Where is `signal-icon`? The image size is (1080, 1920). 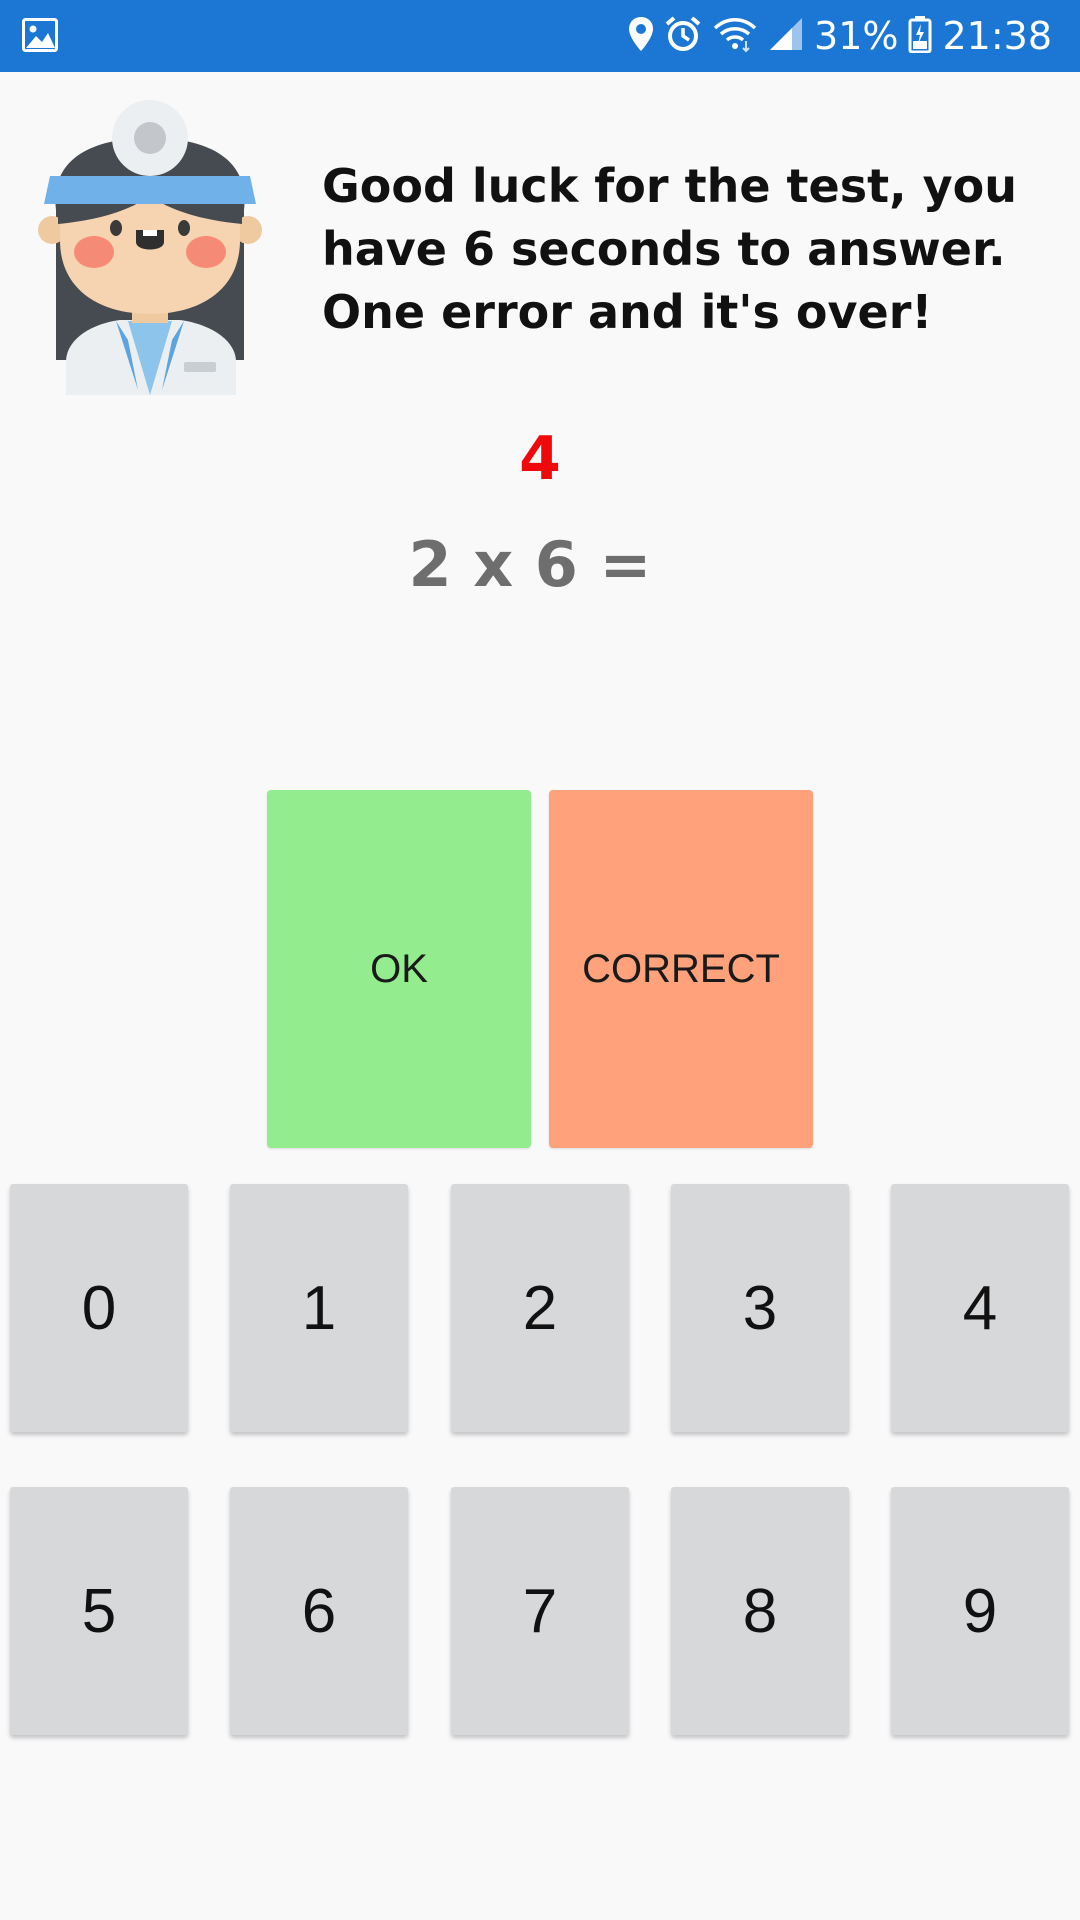 signal-icon is located at coordinates (786, 36).